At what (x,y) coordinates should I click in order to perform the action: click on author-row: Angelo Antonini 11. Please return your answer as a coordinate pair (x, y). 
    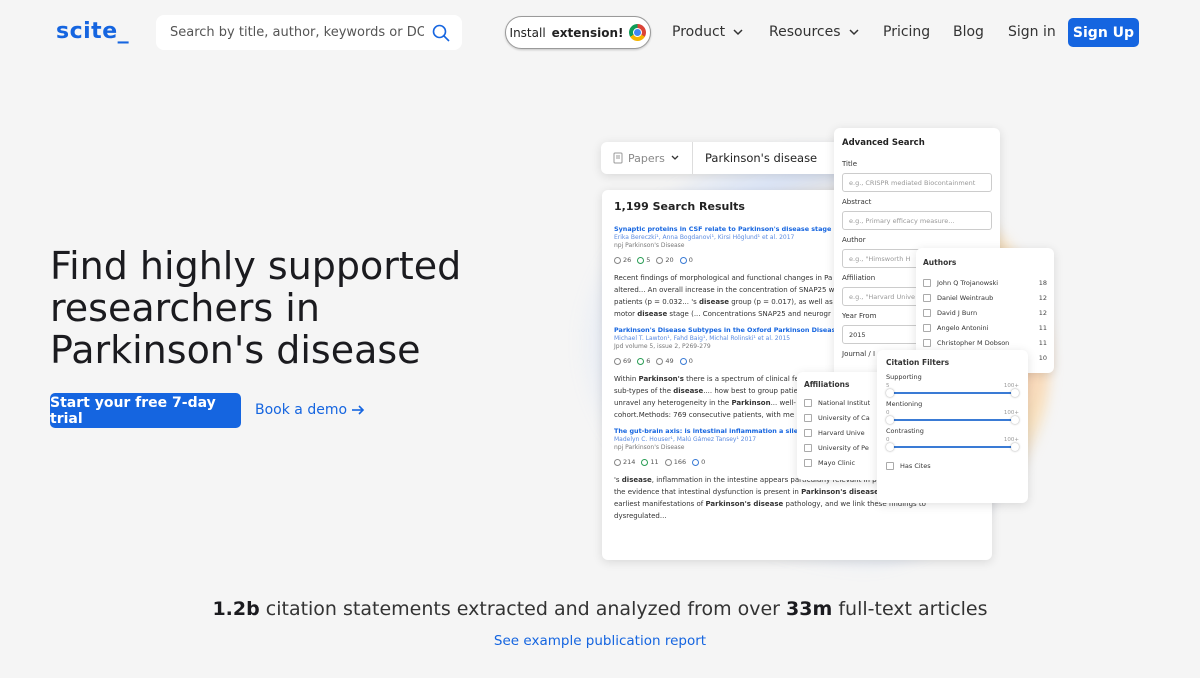
    Looking at the image, I should click on (985, 327).